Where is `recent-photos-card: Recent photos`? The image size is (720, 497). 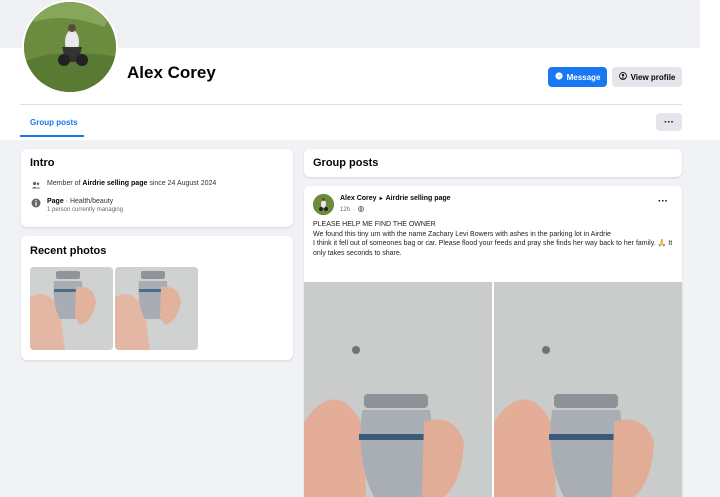 recent-photos-card: Recent photos is located at coordinates (157, 298).